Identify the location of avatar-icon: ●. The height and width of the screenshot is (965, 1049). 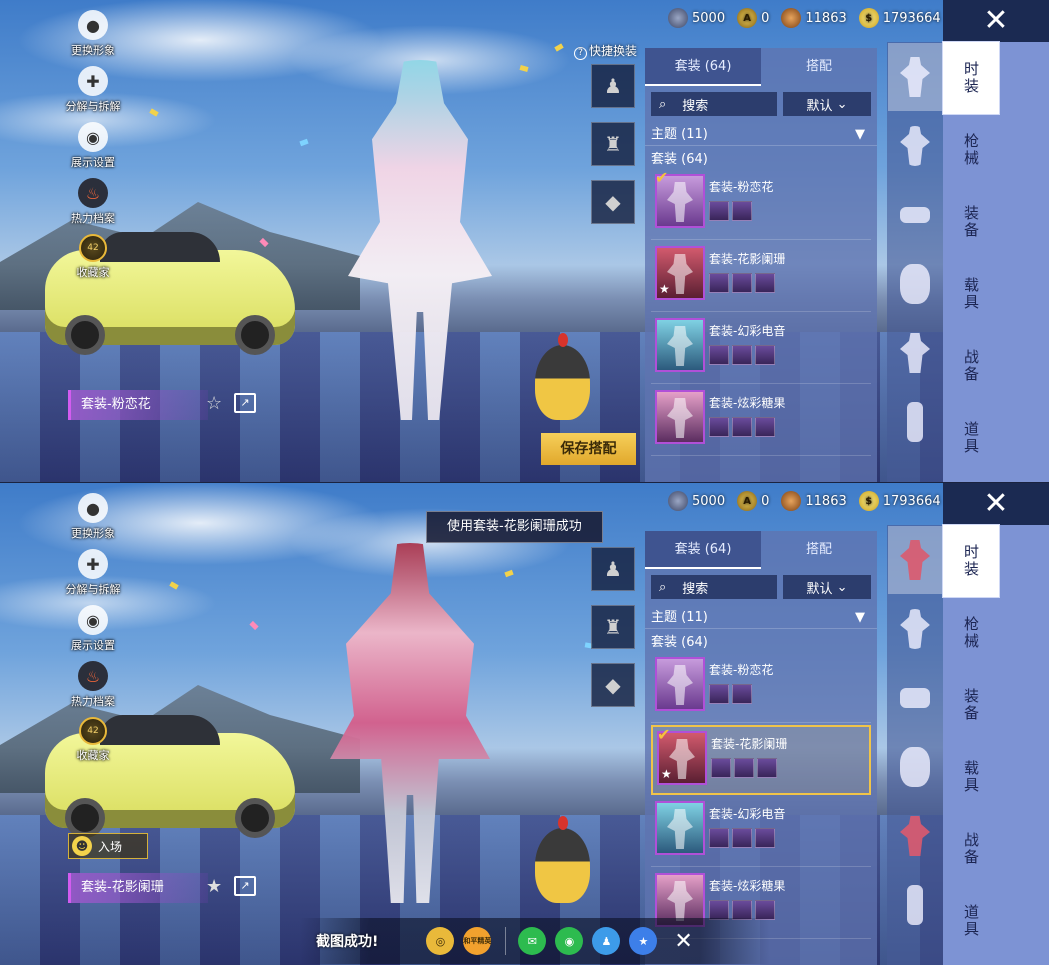
(93, 508).